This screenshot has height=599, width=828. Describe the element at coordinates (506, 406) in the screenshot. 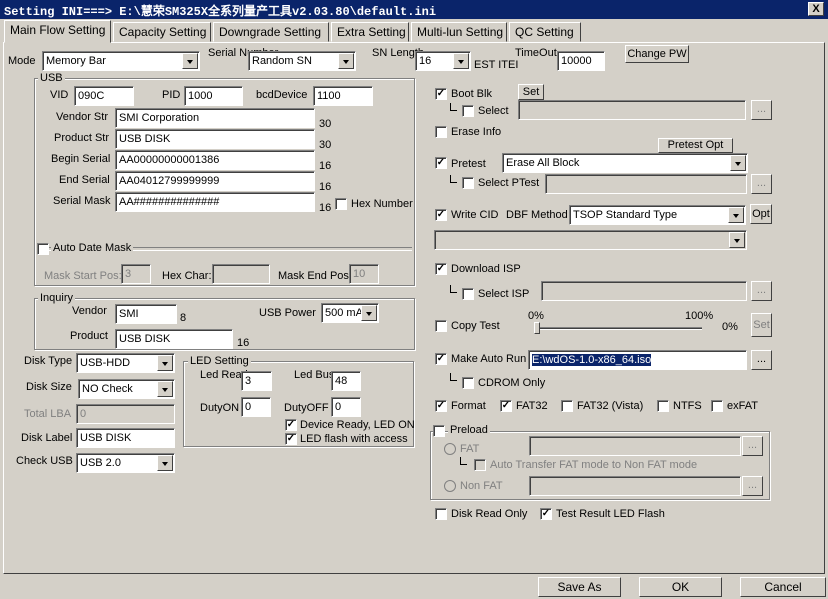

I see `fat32-checkbox: ✓` at that location.